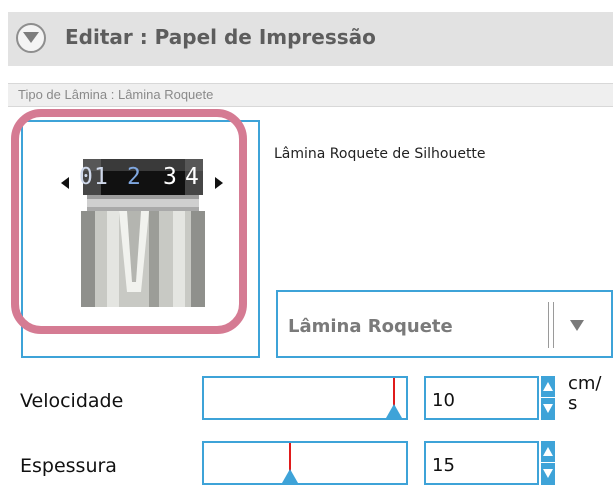 The width and height of the screenshot is (613, 485). I want to click on speed-slider-marker, so click(394, 392).